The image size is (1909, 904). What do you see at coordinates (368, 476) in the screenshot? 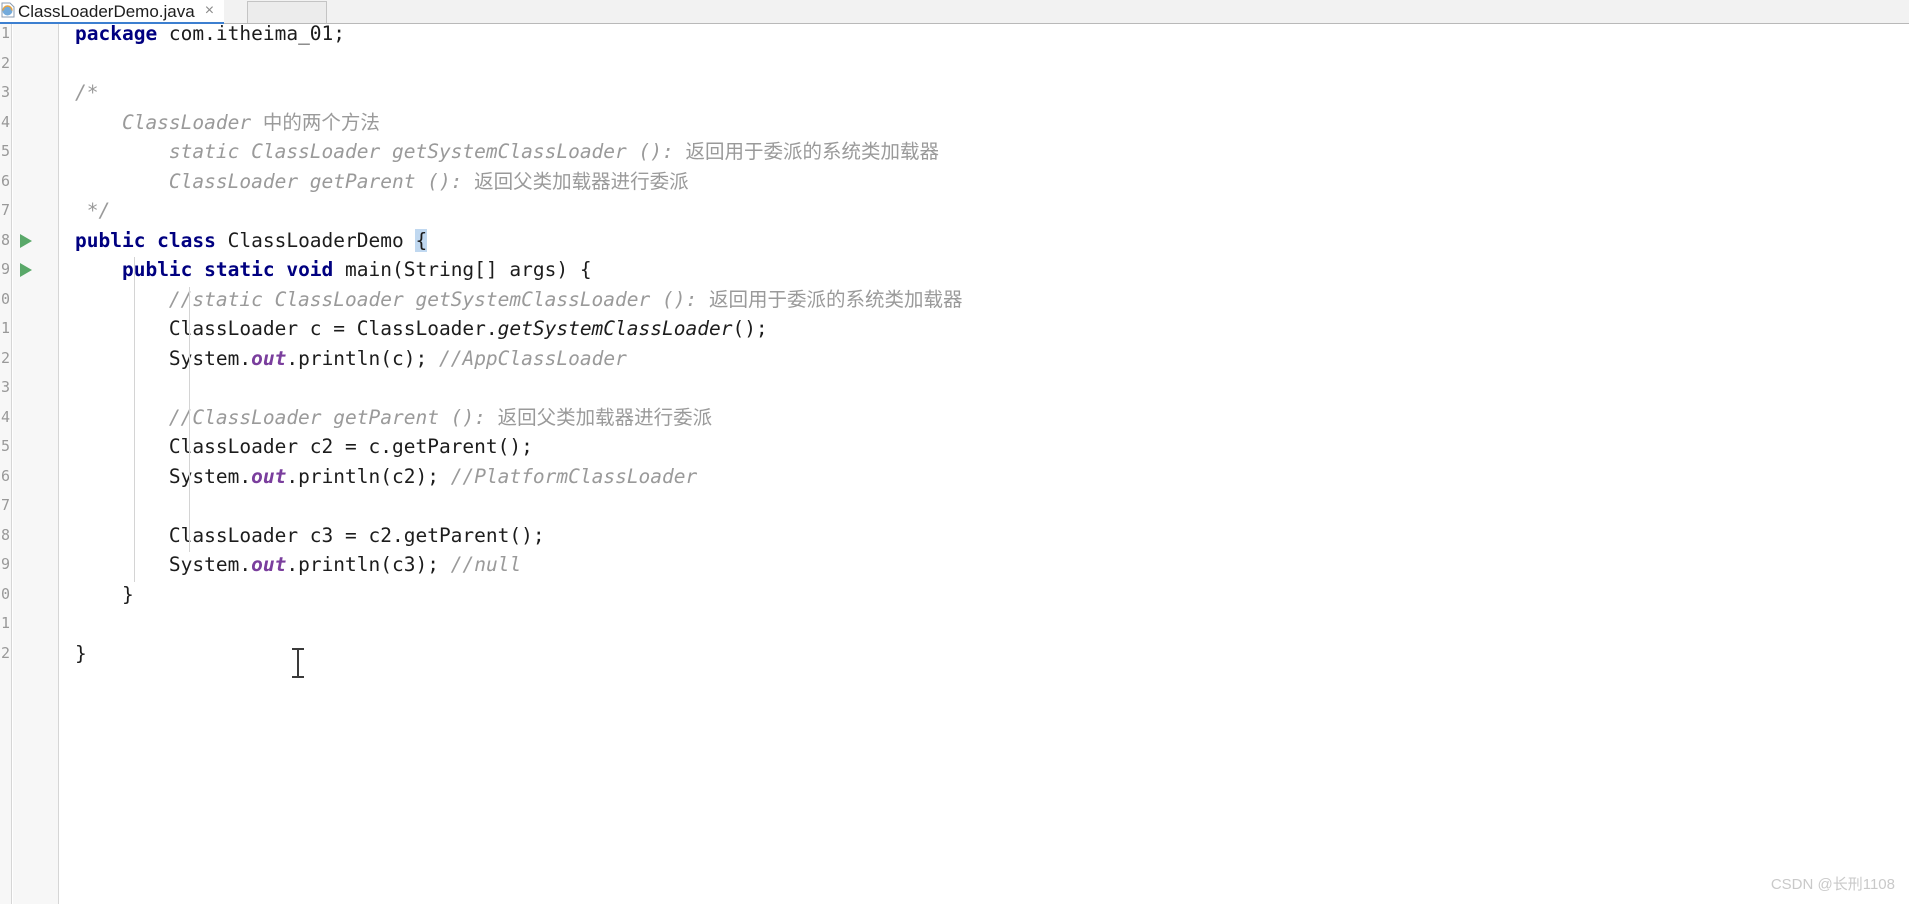
I see `code-token: .println(c2);` at bounding box center [368, 476].